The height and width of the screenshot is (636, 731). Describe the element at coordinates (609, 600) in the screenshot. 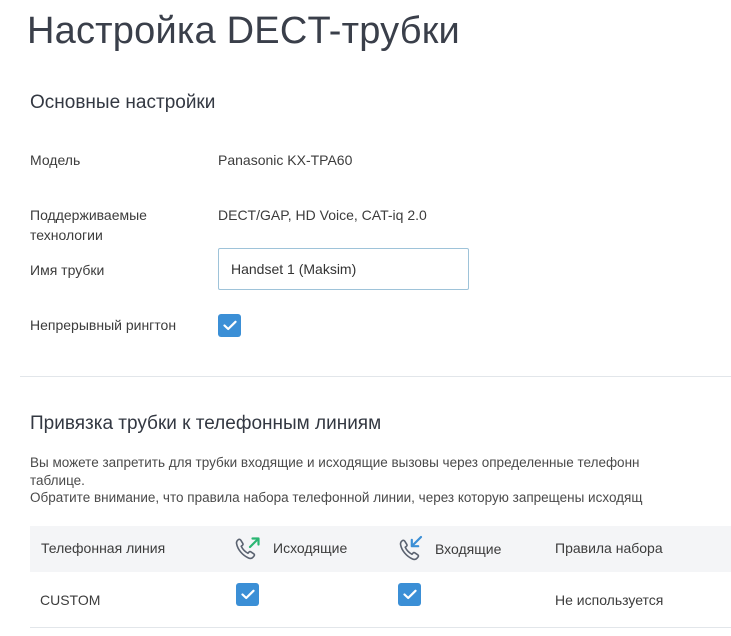

I see `row-dial-rules: Не используется` at that location.